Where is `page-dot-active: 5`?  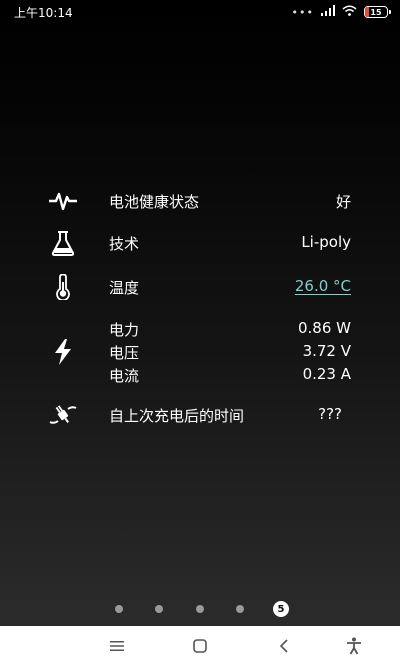
page-dot-active: 5 is located at coordinates (281, 609).